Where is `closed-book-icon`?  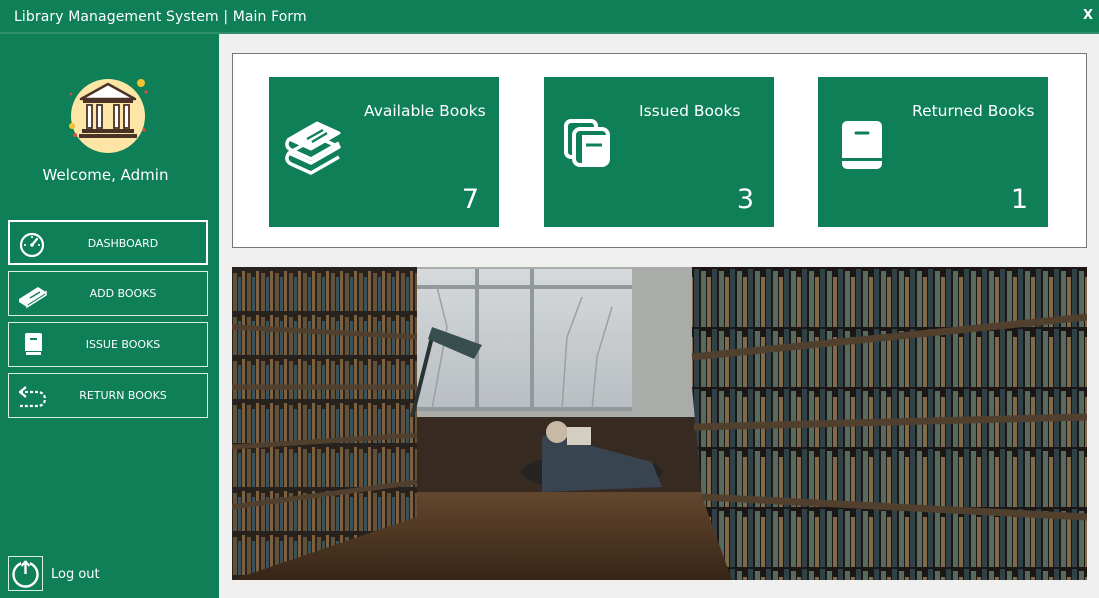
closed-book-icon is located at coordinates (862, 145).